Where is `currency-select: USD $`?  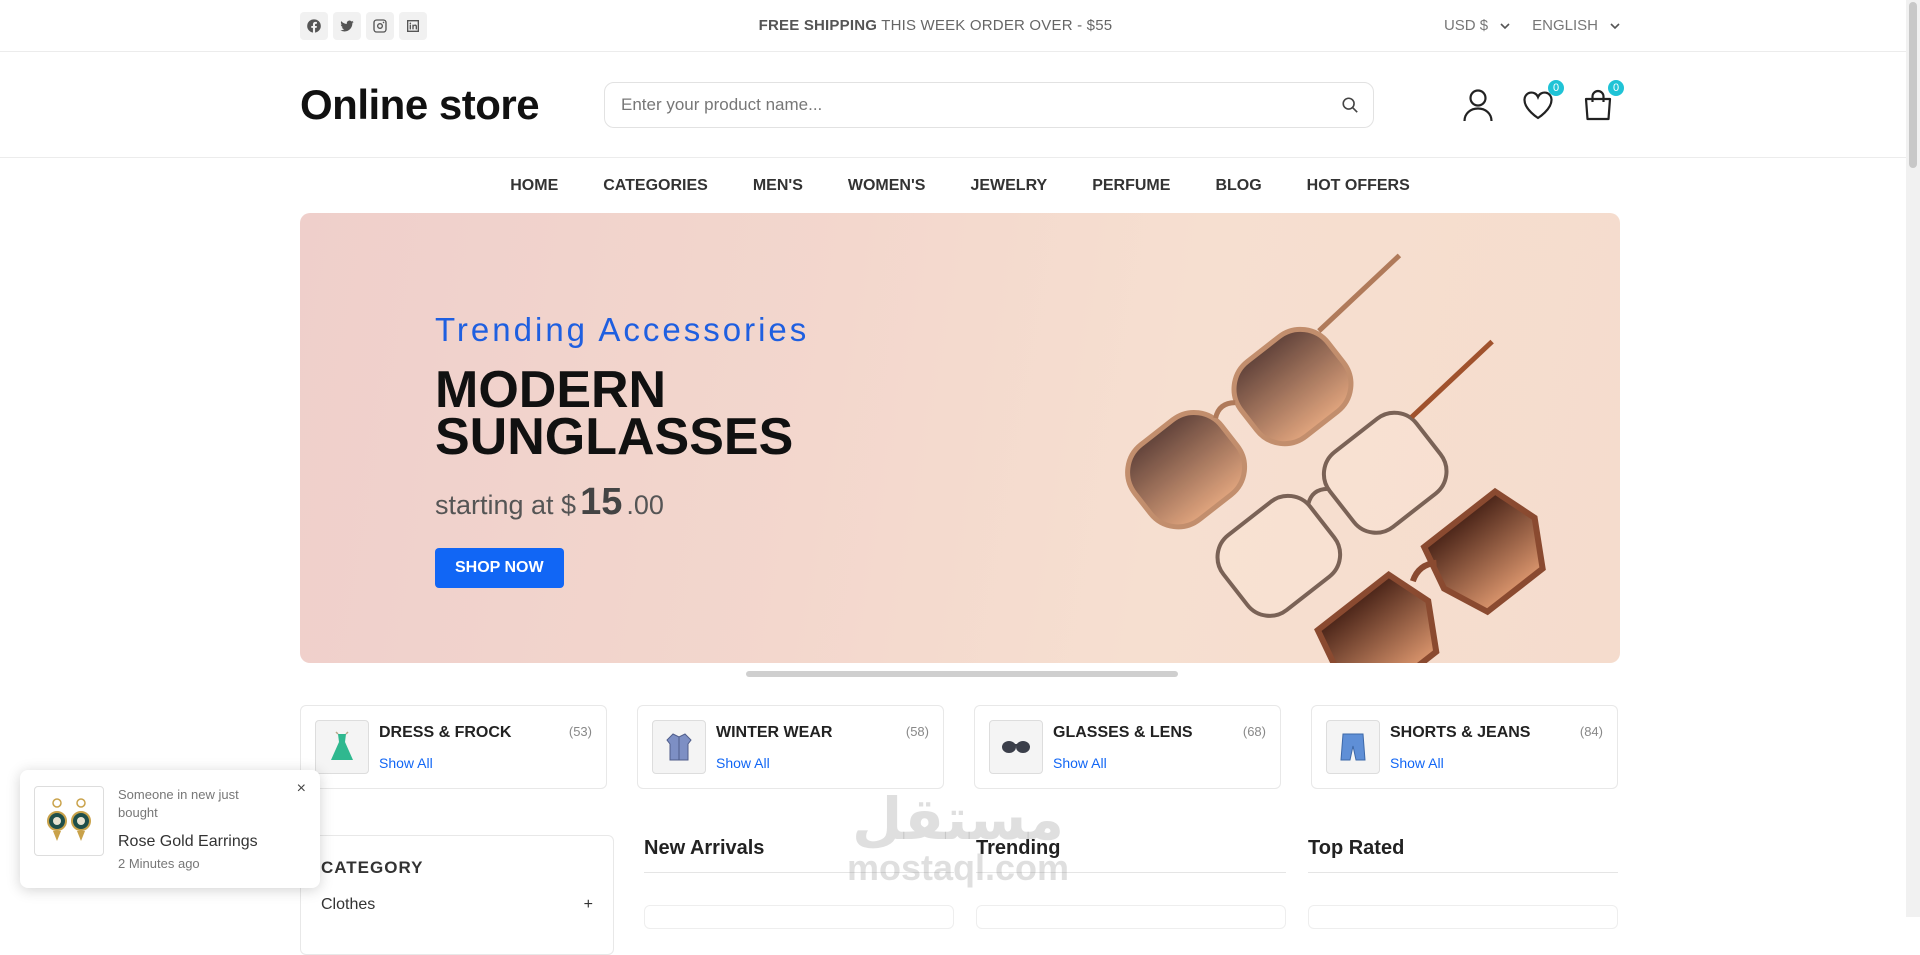
currency-select: USD $ is located at coordinates (1477, 25).